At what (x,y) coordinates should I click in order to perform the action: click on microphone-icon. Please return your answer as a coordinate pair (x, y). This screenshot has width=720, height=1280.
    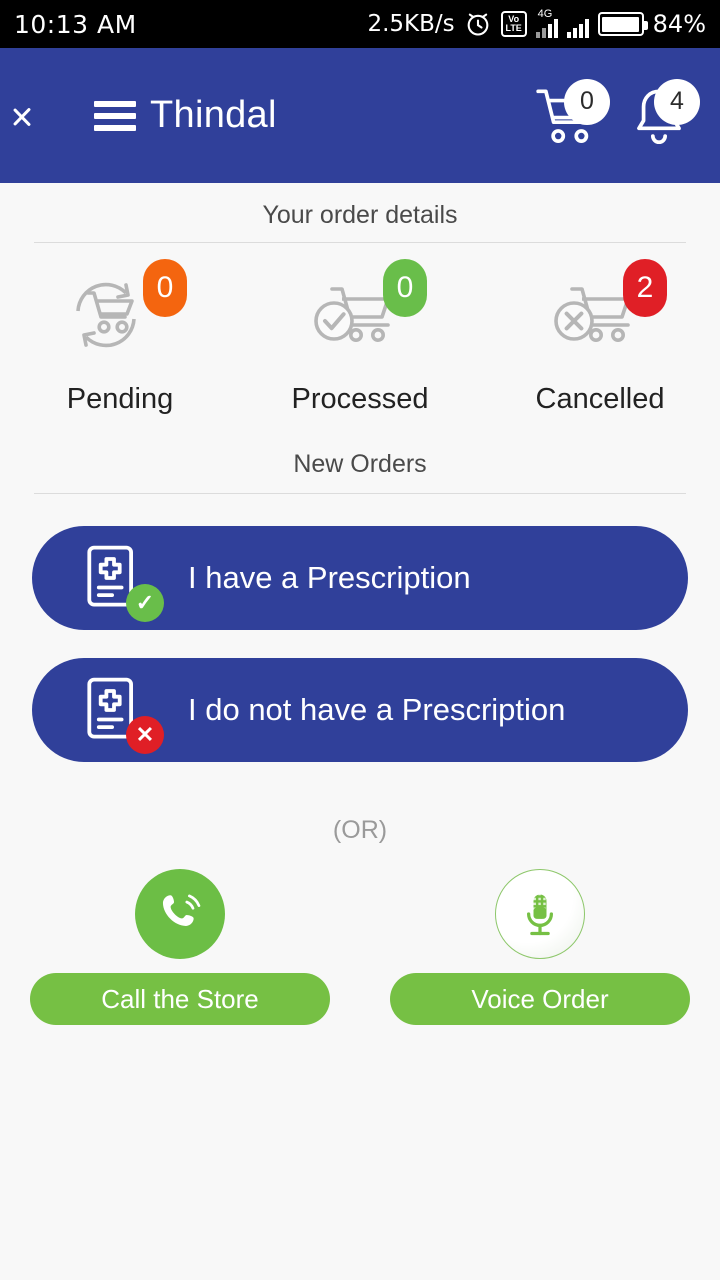
    Looking at the image, I should click on (540, 914).